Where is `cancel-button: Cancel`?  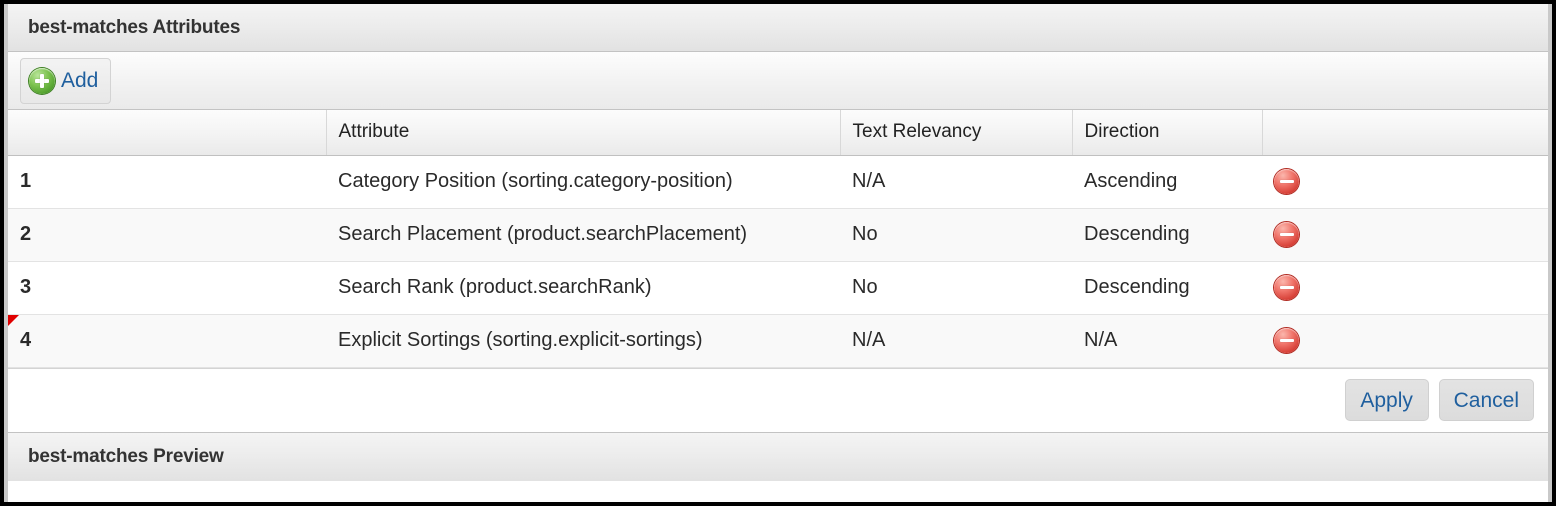
cancel-button: Cancel is located at coordinates (1486, 400).